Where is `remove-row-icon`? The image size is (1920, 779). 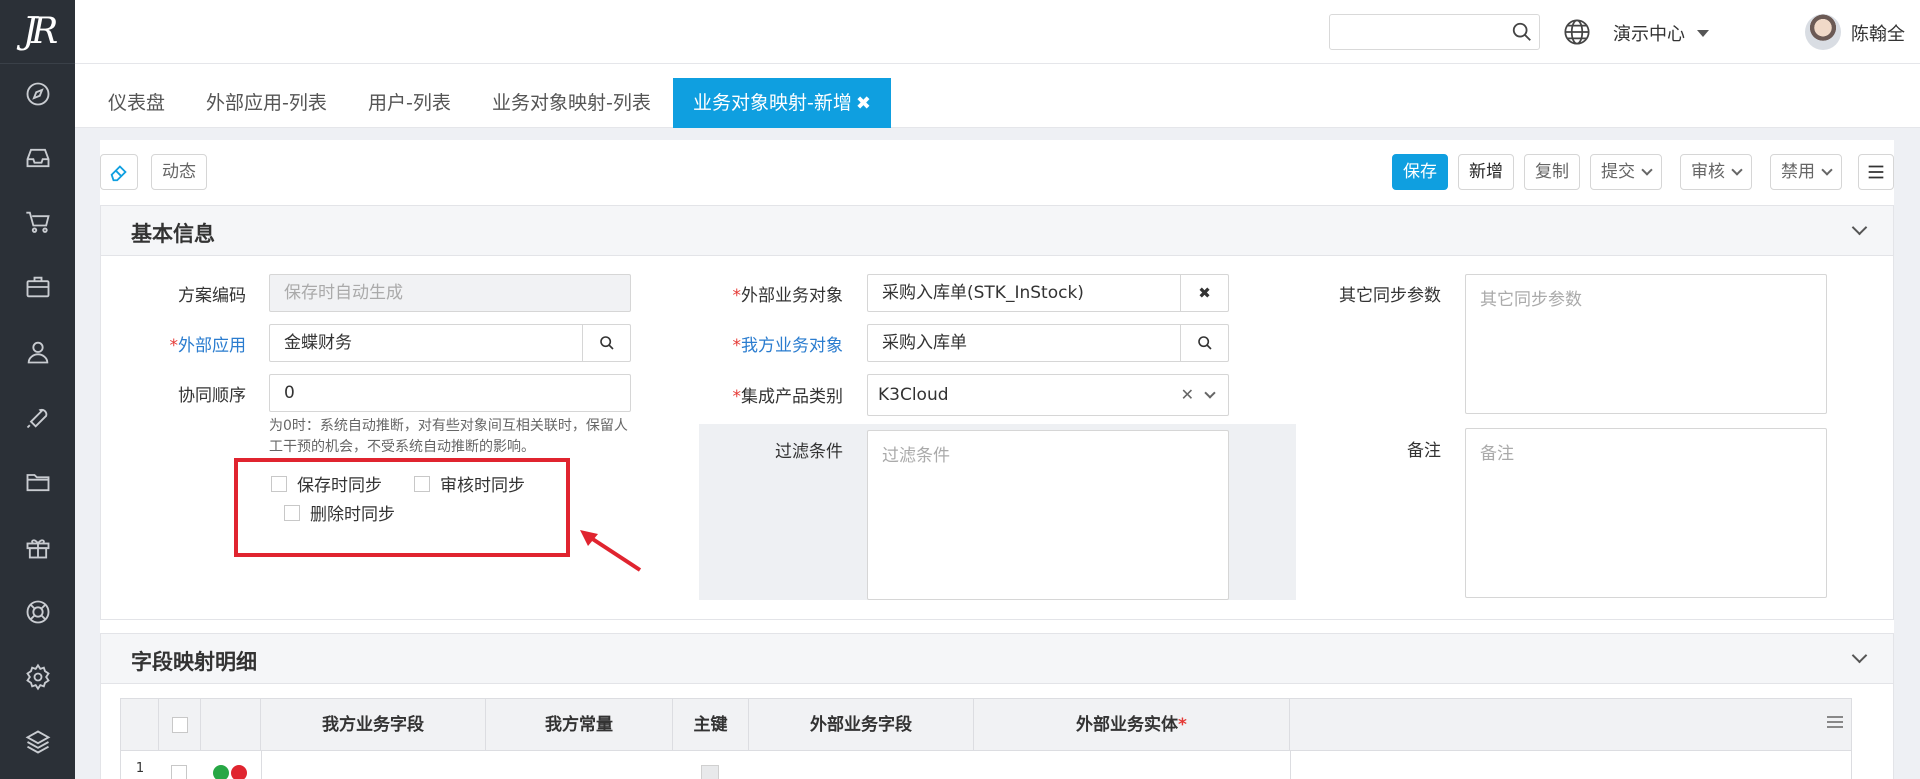 remove-row-icon is located at coordinates (239, 772).